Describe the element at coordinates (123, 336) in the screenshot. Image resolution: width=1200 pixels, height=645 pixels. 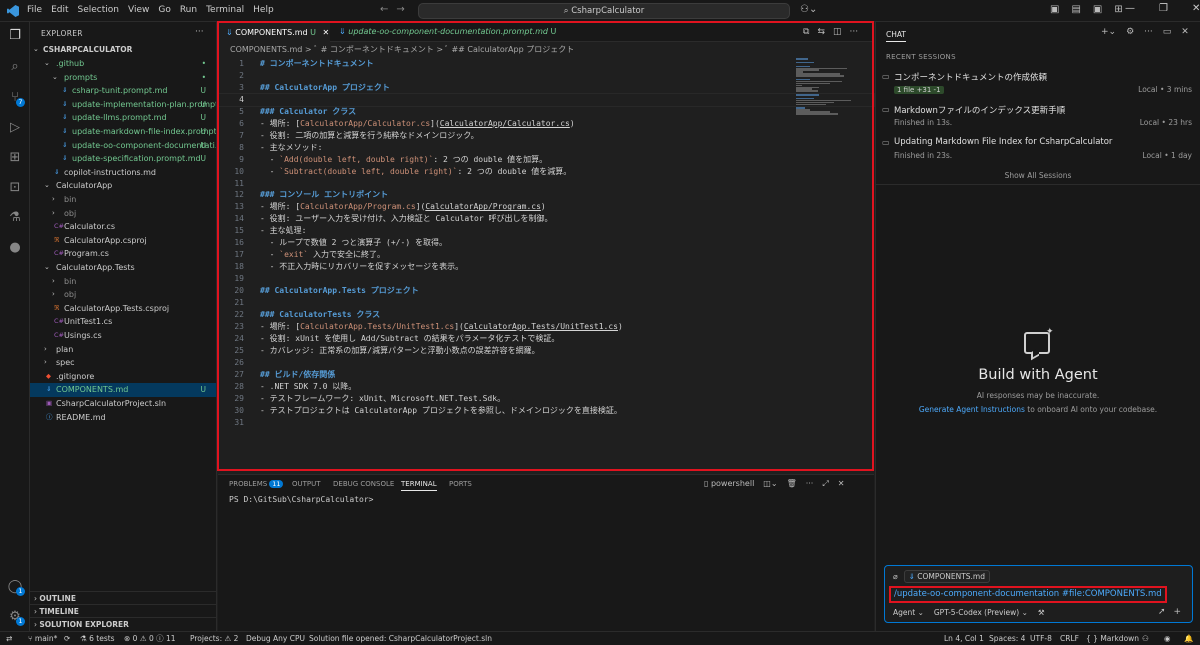
I see `file-item: C# Usings.cs` at that location.